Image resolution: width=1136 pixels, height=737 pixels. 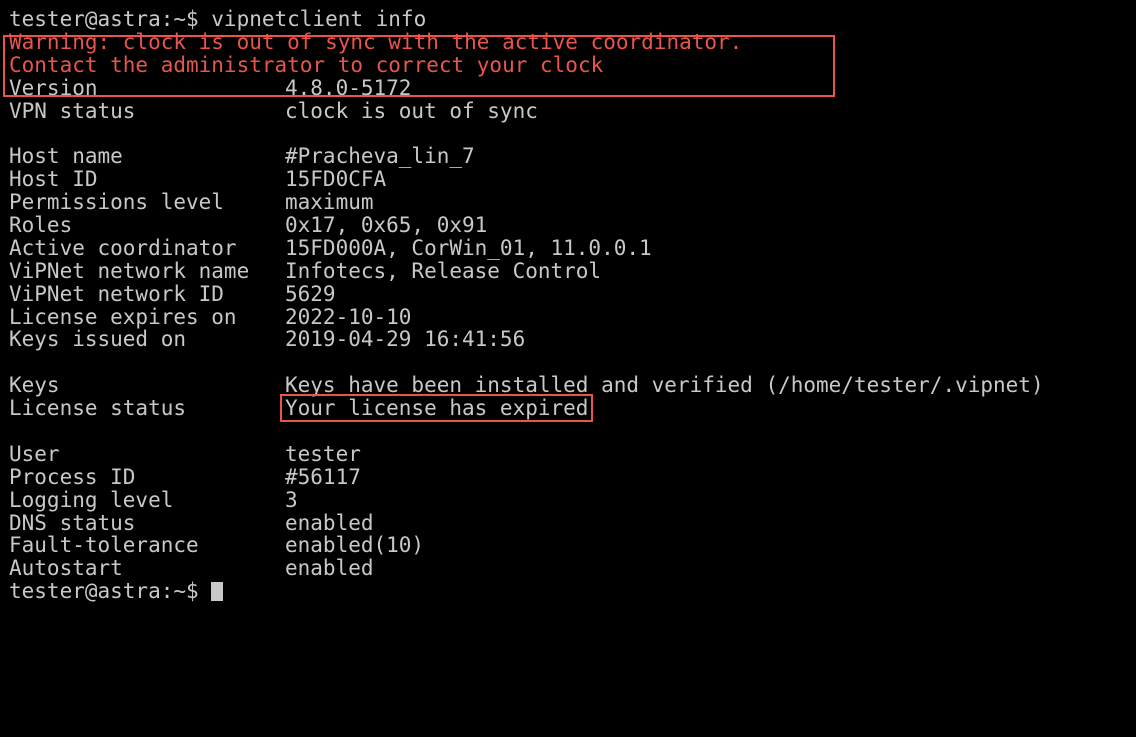 What do you see at coordinates (66, 568) in the screenshot?
I see `row-key: Autostart` at bounding box center [66, 568].